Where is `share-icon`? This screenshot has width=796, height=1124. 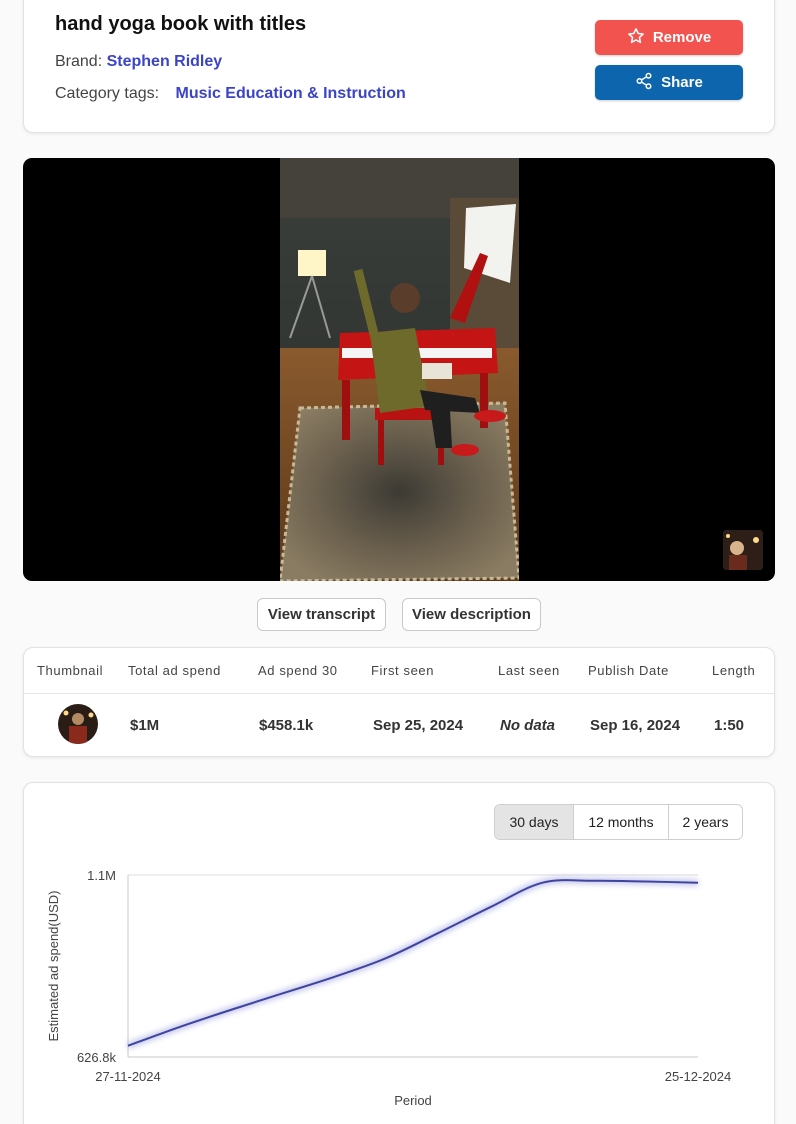
share-icon is located at coordinates (644, 83).